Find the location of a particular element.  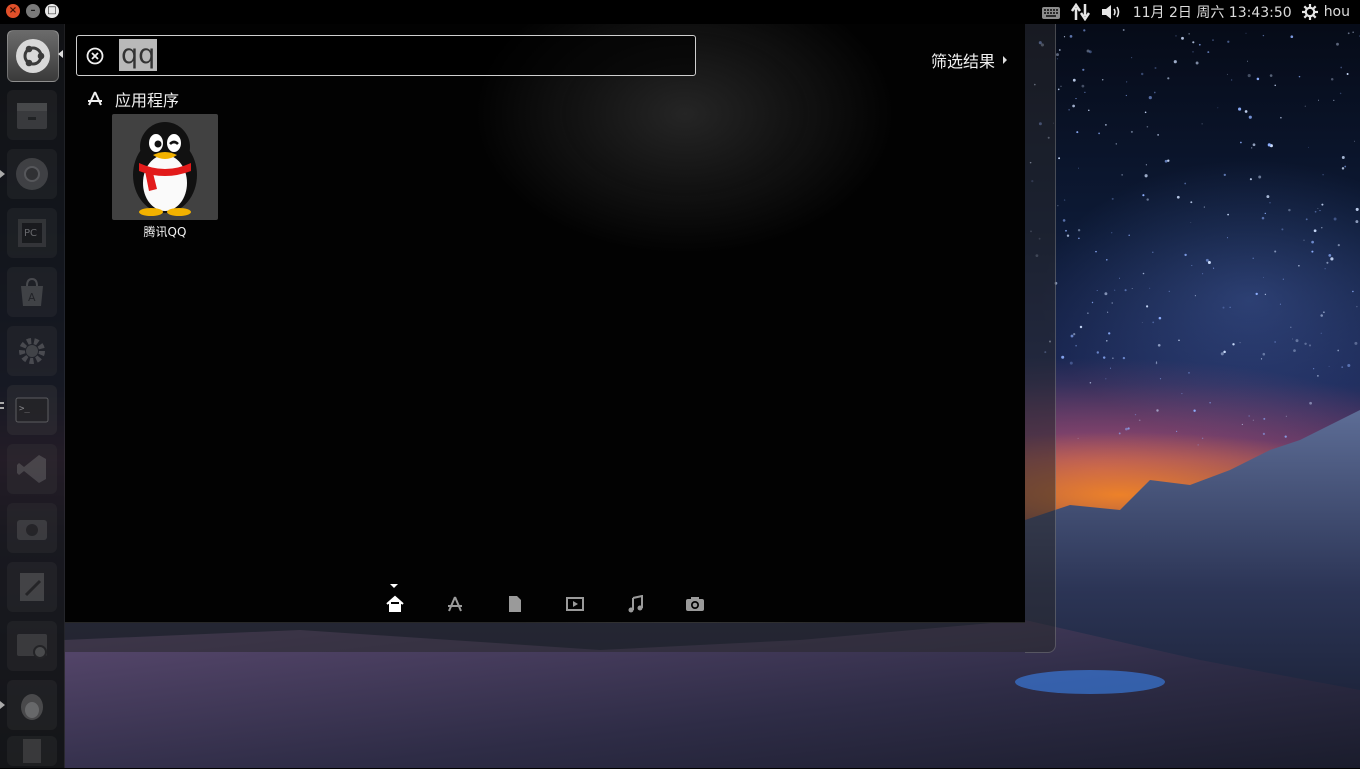

minimize-icon: – is located at coordinates (33, 10).